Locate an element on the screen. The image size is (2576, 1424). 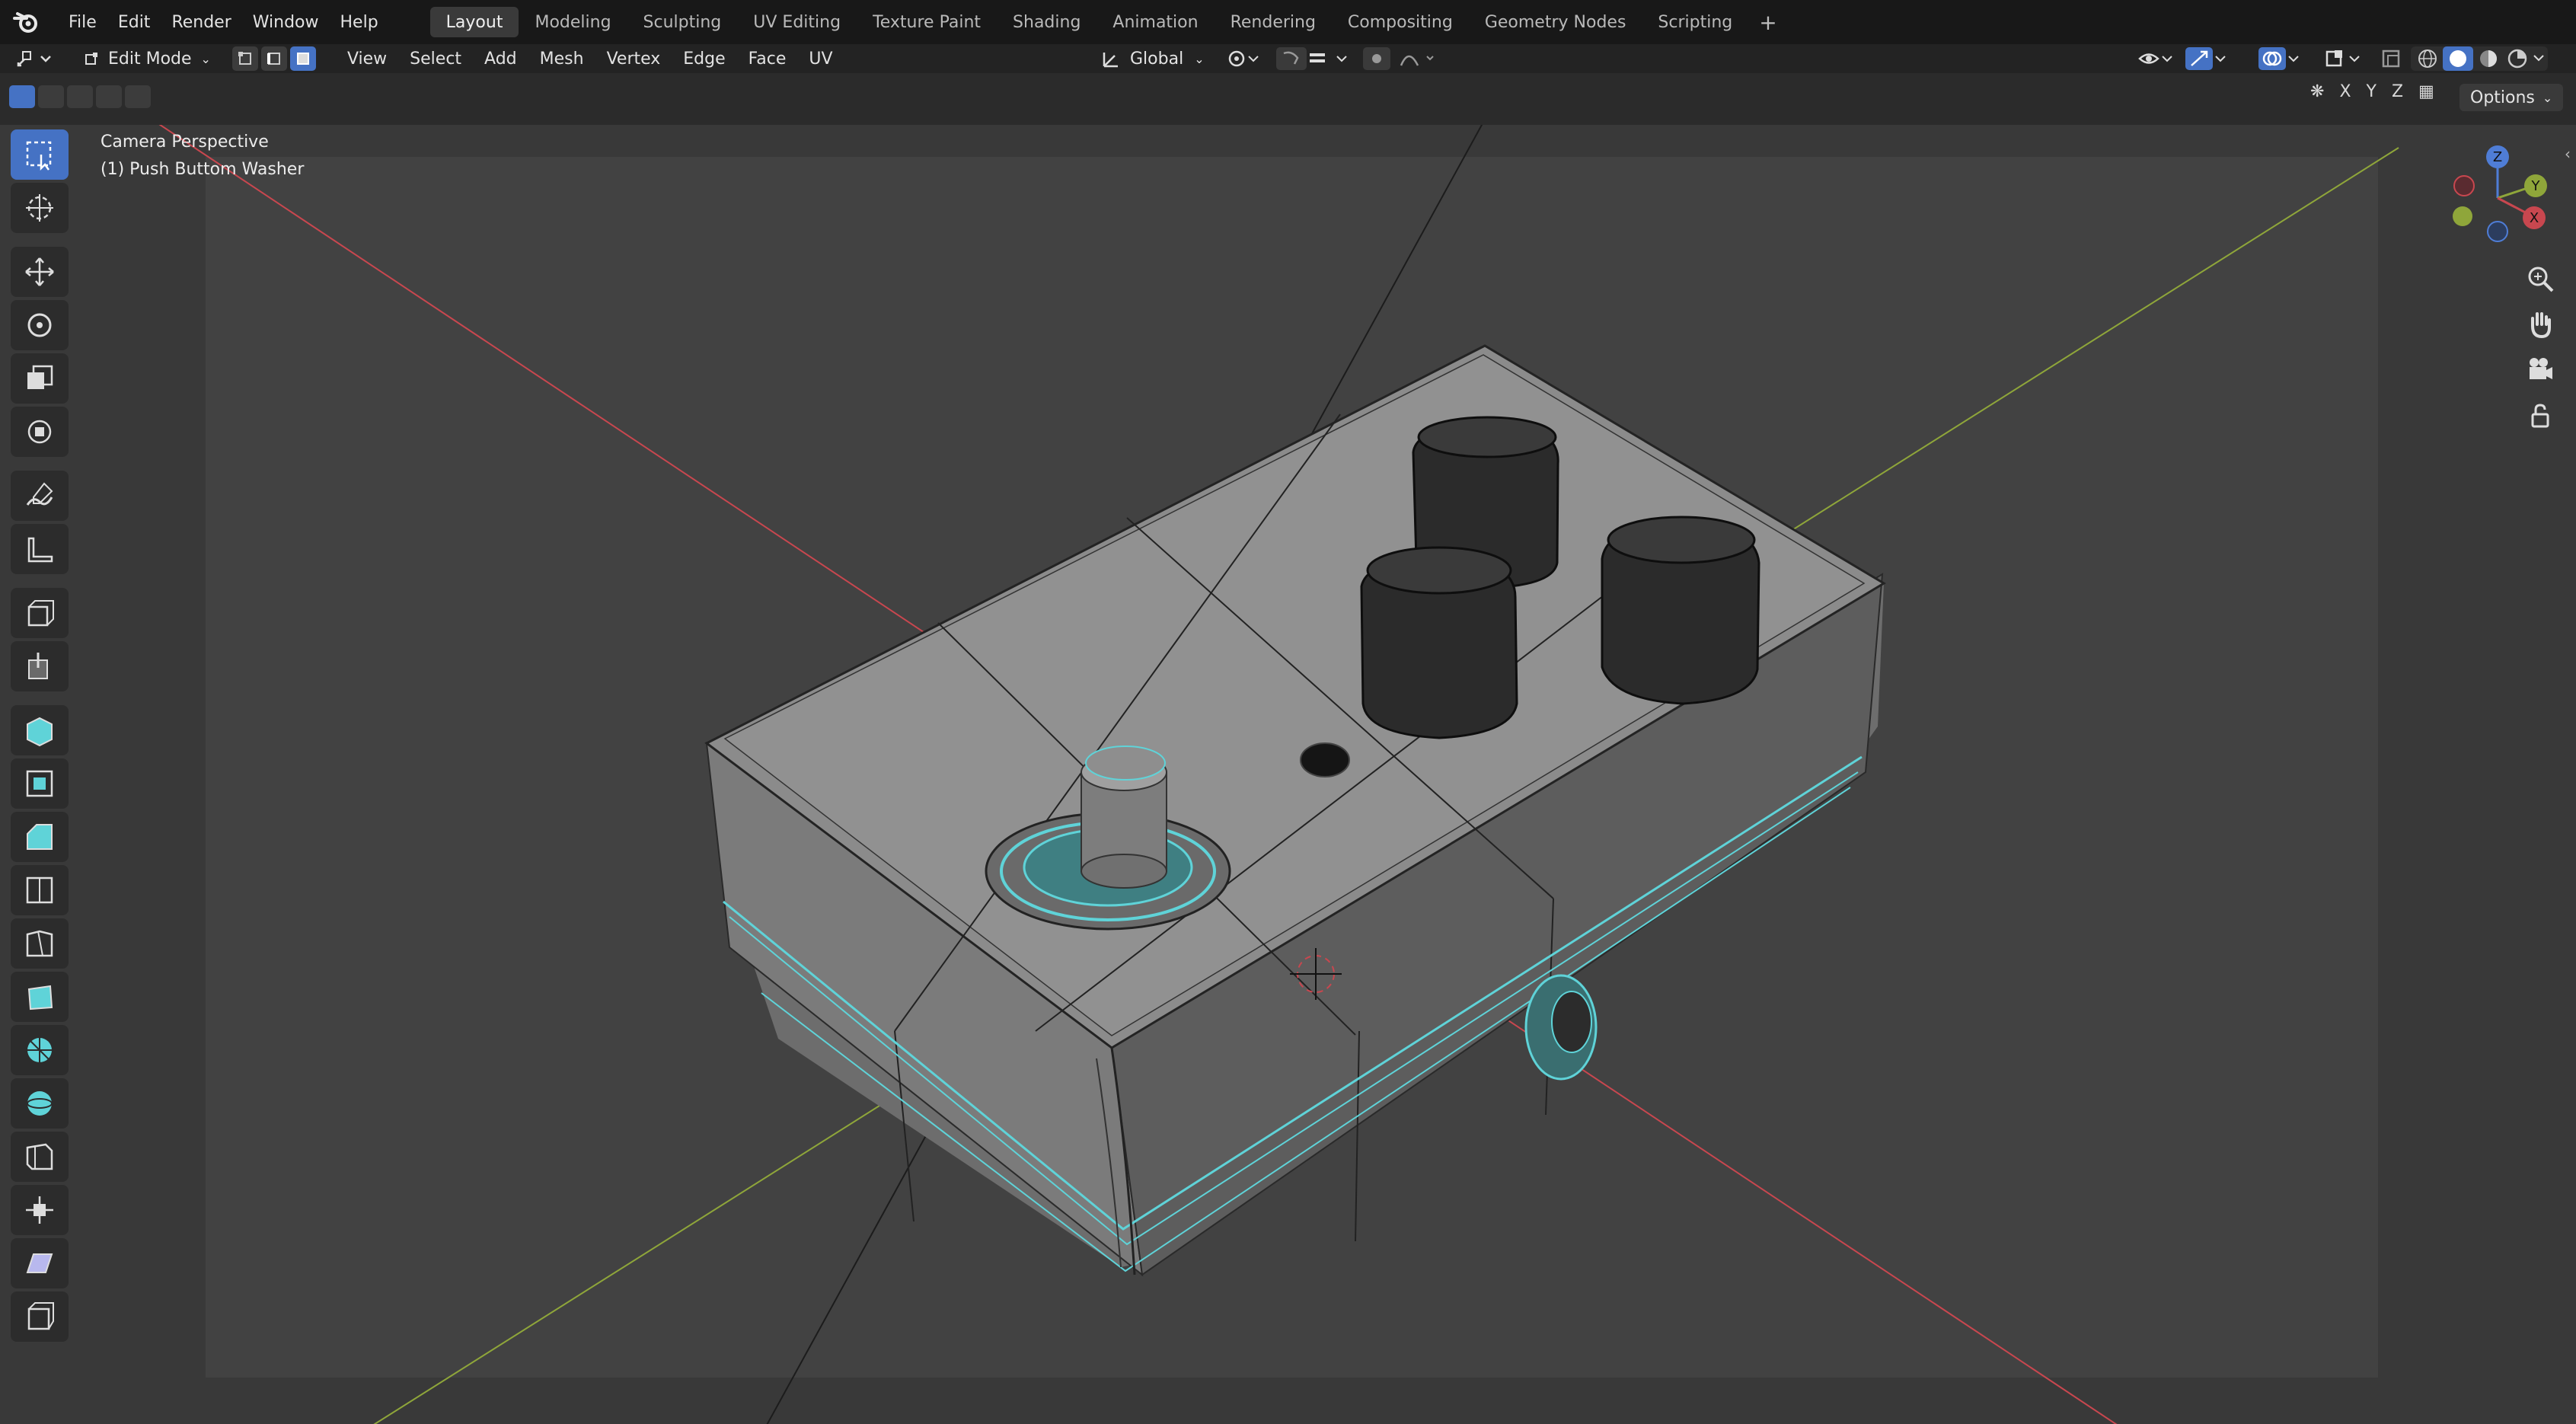
camera-view-icon is located at coordinates (2540, 370).